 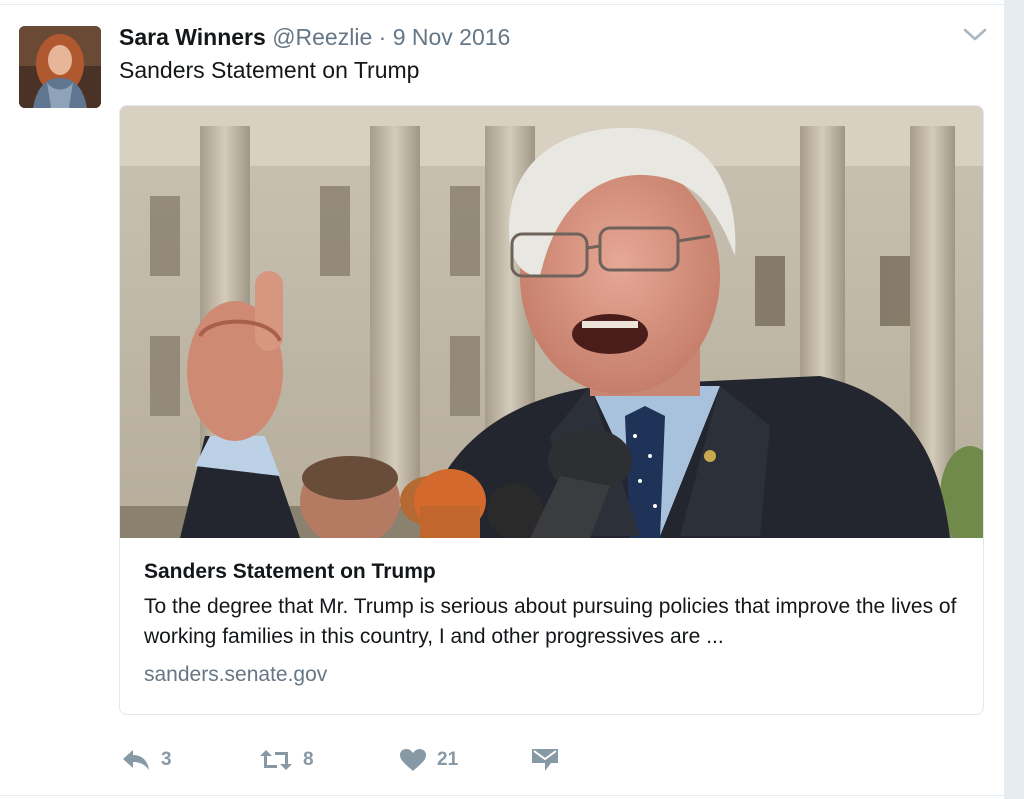 What do you see at coordinates (269, 70) in the screenshot?
I see `tweet-text: Sanders Statement on Trump` at bounding box center [269, 70].